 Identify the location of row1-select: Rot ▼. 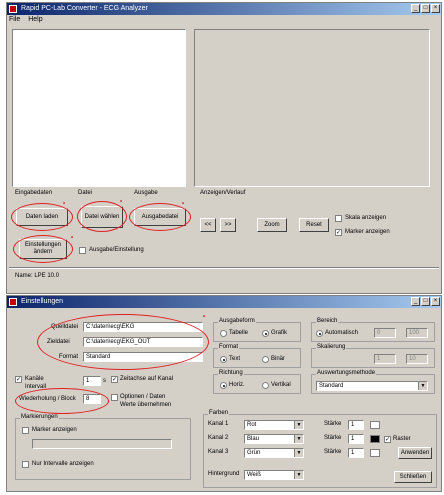
(274, 425).